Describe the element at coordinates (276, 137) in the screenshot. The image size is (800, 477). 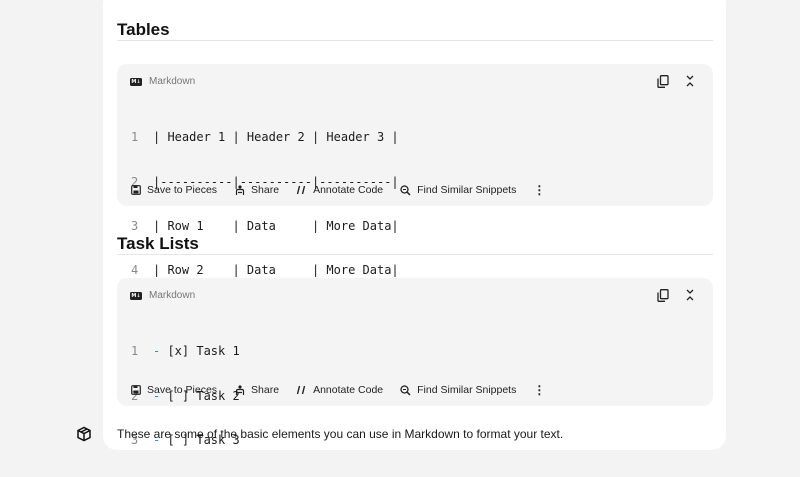
I see `code-text: | Header 1 | Header 2 | Header 3 |` at that location.